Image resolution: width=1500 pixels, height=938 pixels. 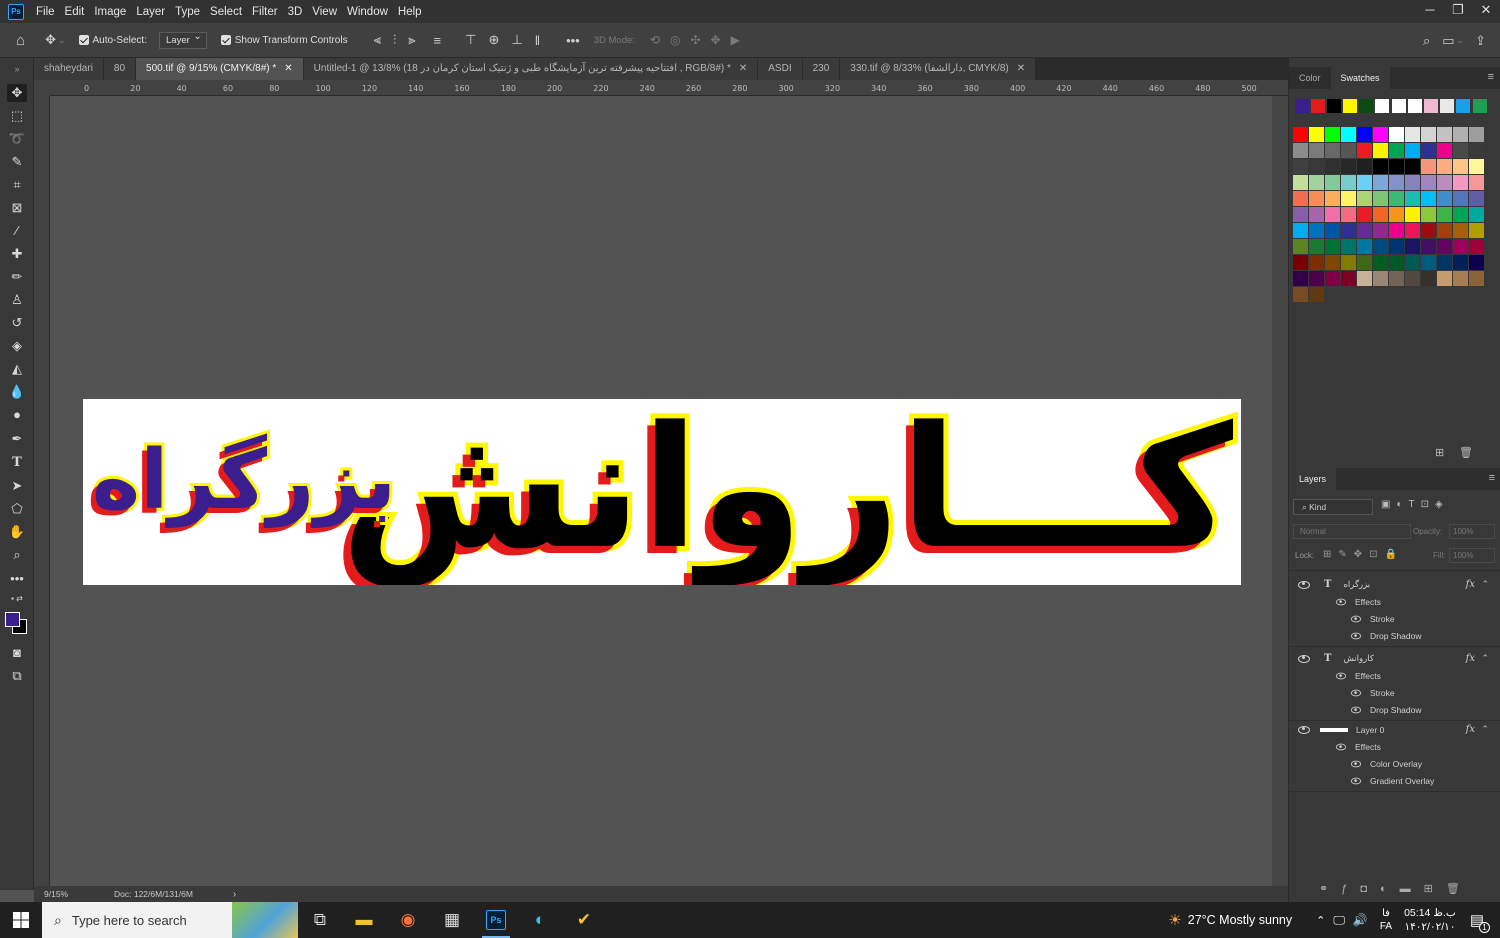 I want to click on menu-window: Window, so click(x=370, y=12).